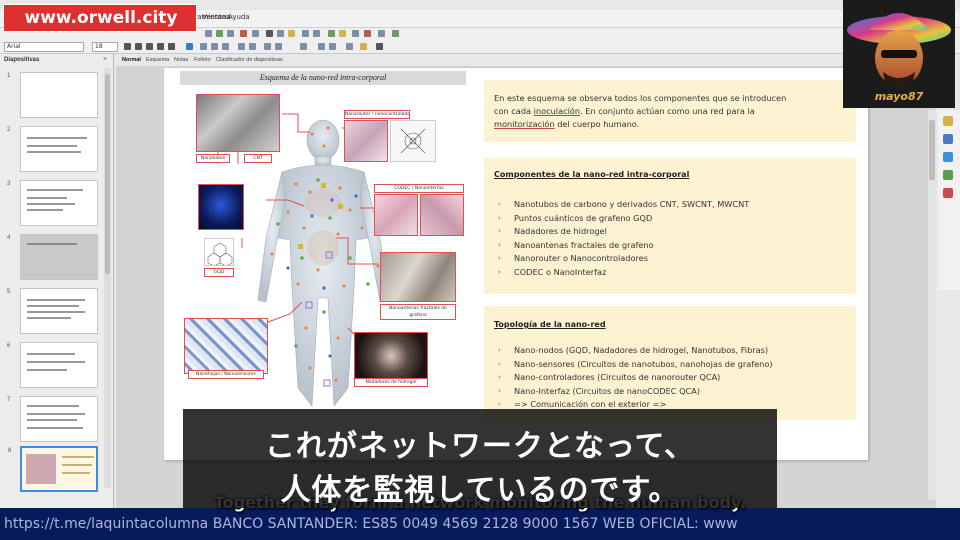 Image resolution: width=960 pixels, height=540 pixels. What do you see at coordinates (342, 33) in the screenshot?
I see `chart-icon` at bounding box center [342, 33].